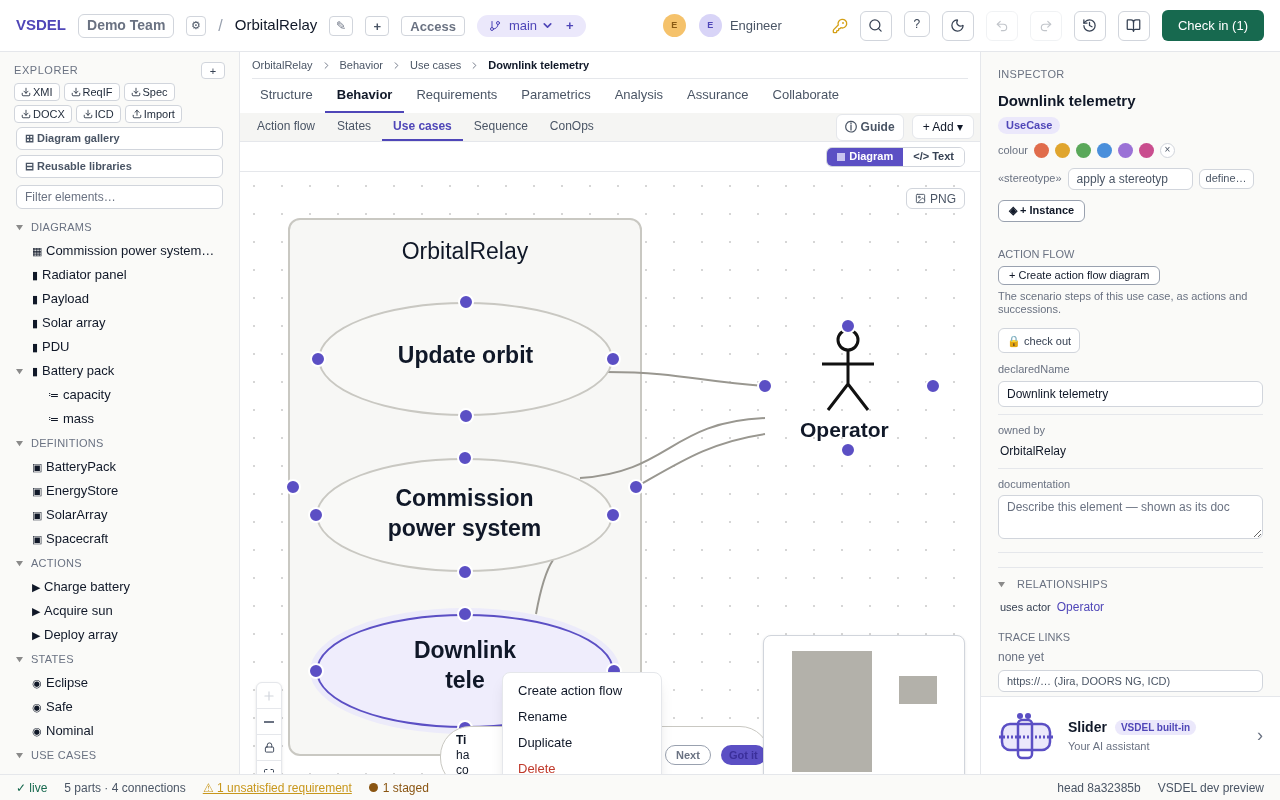  Describe the element at coordinates (405, 788) in the screenshot. I see `staged-count: 1 staged` at that location.